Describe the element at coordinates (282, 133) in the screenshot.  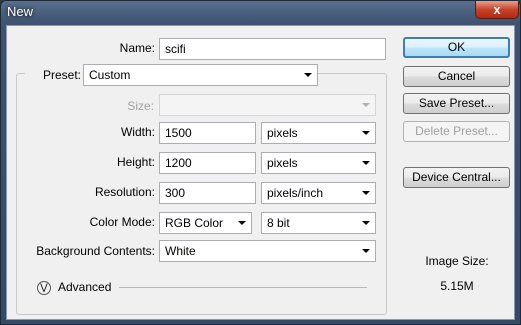
I see `width-unit-value: pixels` at that location.